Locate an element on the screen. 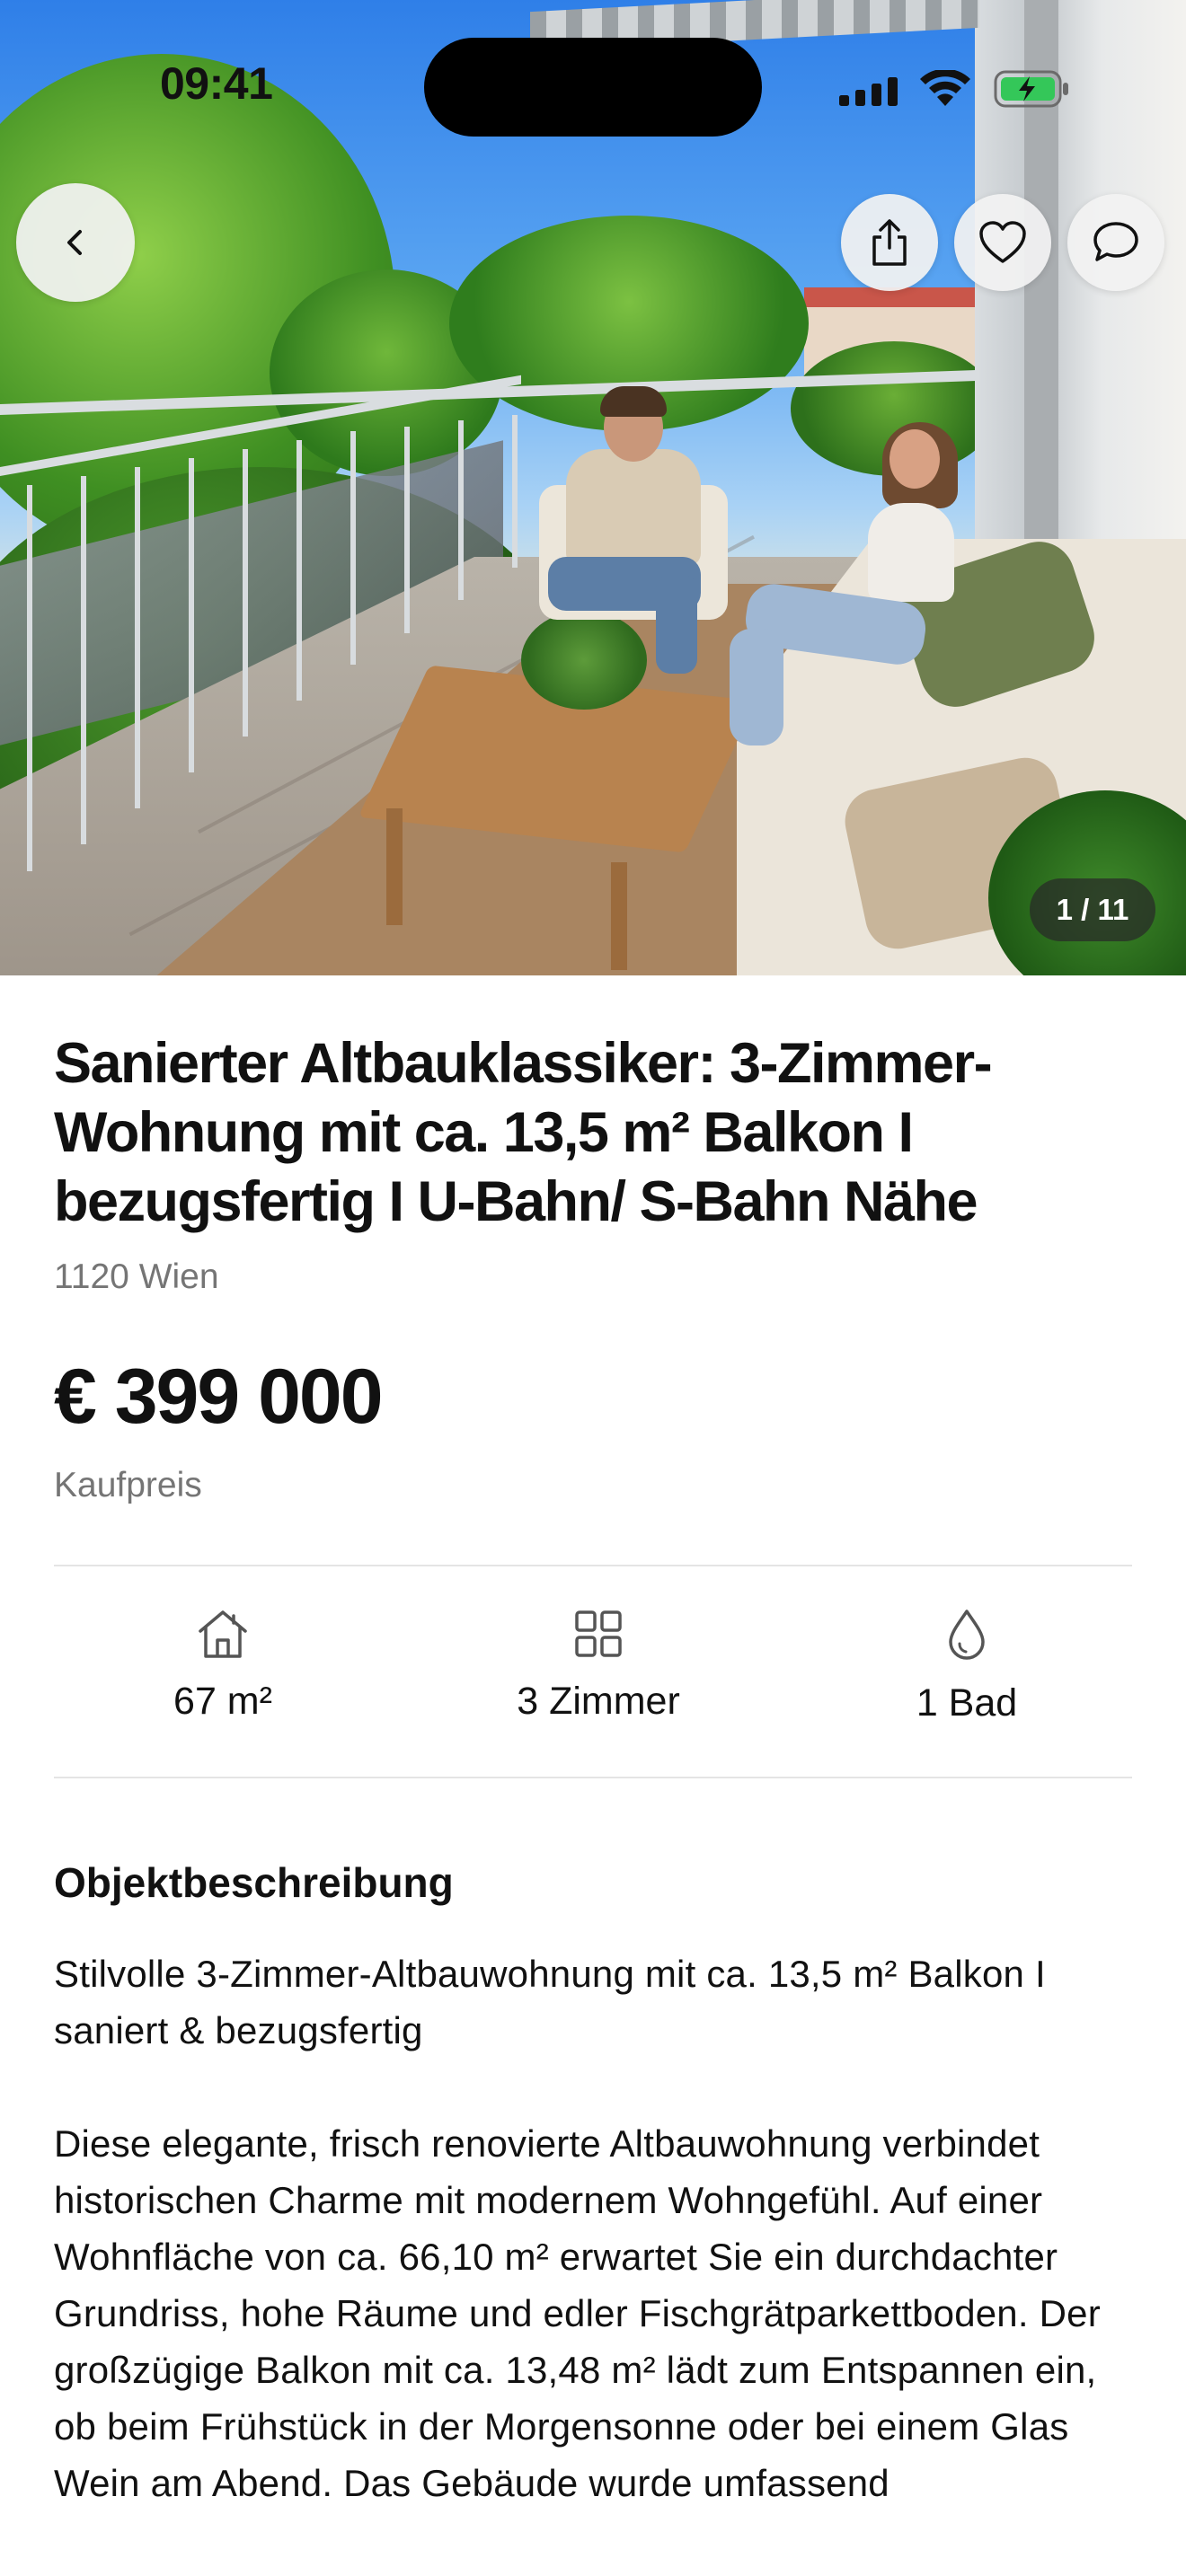 The image size is (1186, 2576). cellular-signal-icon is located at coordinates (869, 90).